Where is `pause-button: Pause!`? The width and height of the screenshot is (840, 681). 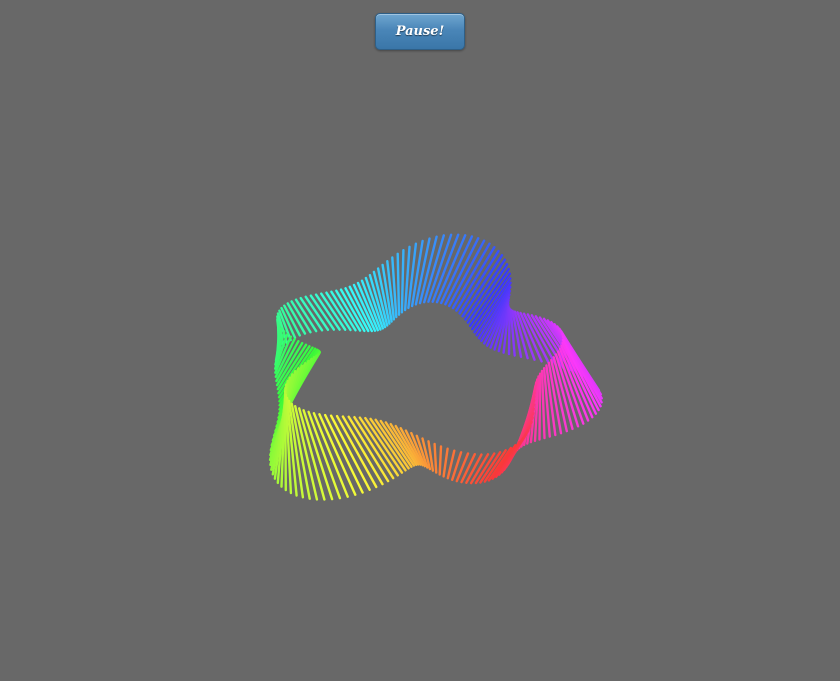 pause-button: Pause! is located at coordinates (420, 31).